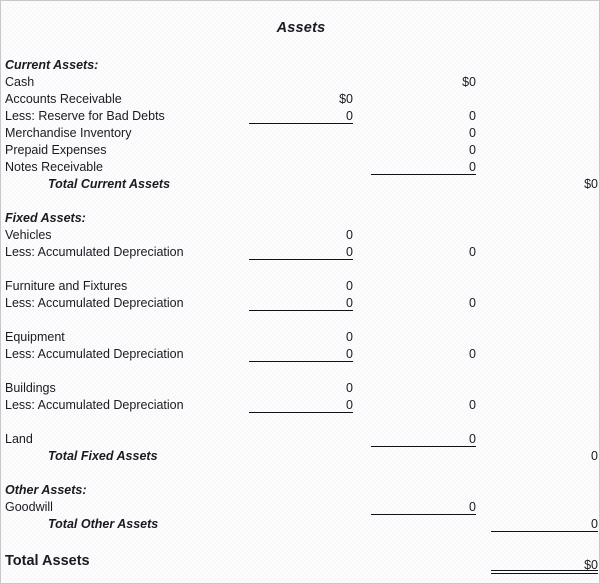  I want to click on page-title-text: Assets, so click(301, 28).